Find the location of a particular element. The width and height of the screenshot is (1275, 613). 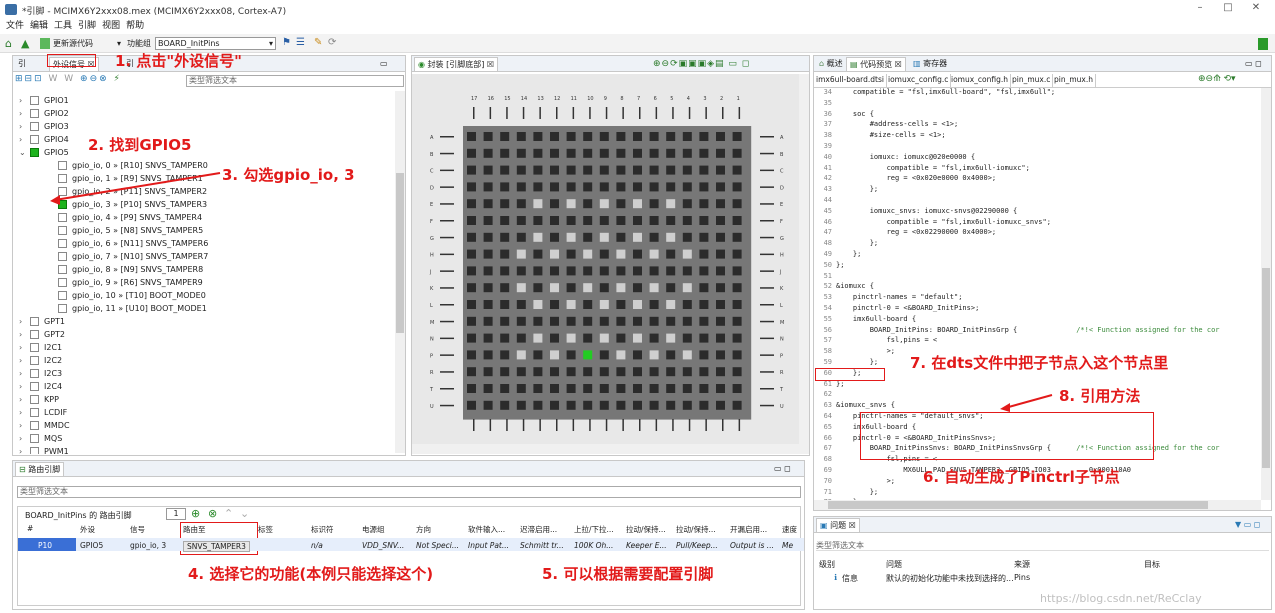

route-cell: n/a is located at coordinates (317, 545).